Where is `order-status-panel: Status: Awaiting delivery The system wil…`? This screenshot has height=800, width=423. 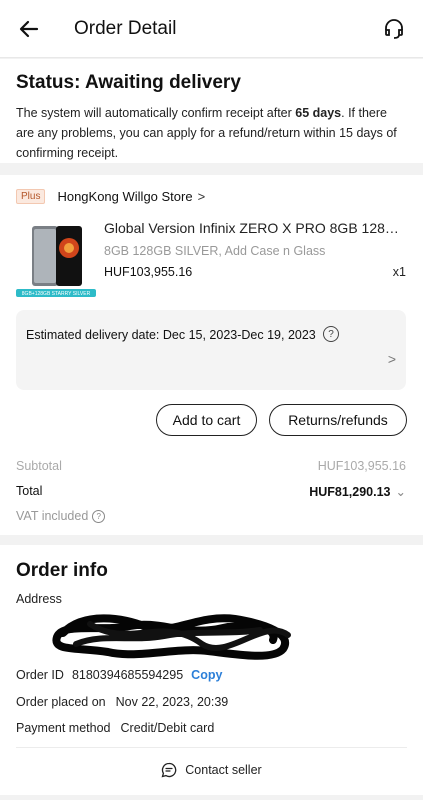 order-status-panel: Status: Awaiting delivery The system wil… is located at coordinates (211, 111).